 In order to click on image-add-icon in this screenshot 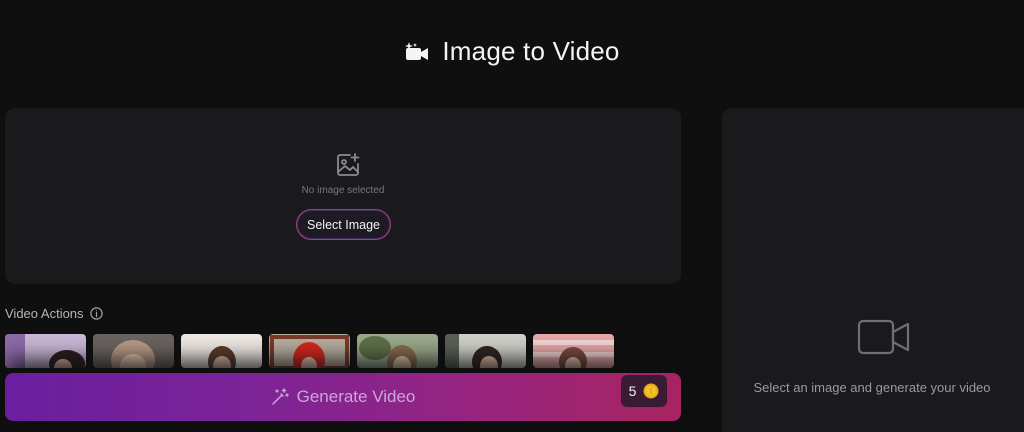, I will do `click(348, 164)`.